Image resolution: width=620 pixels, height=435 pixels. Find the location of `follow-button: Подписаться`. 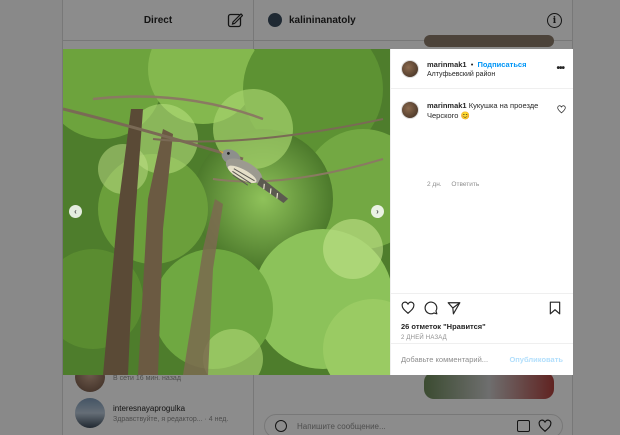

follow-button: Подписаться is located at coordinates (501, 64).